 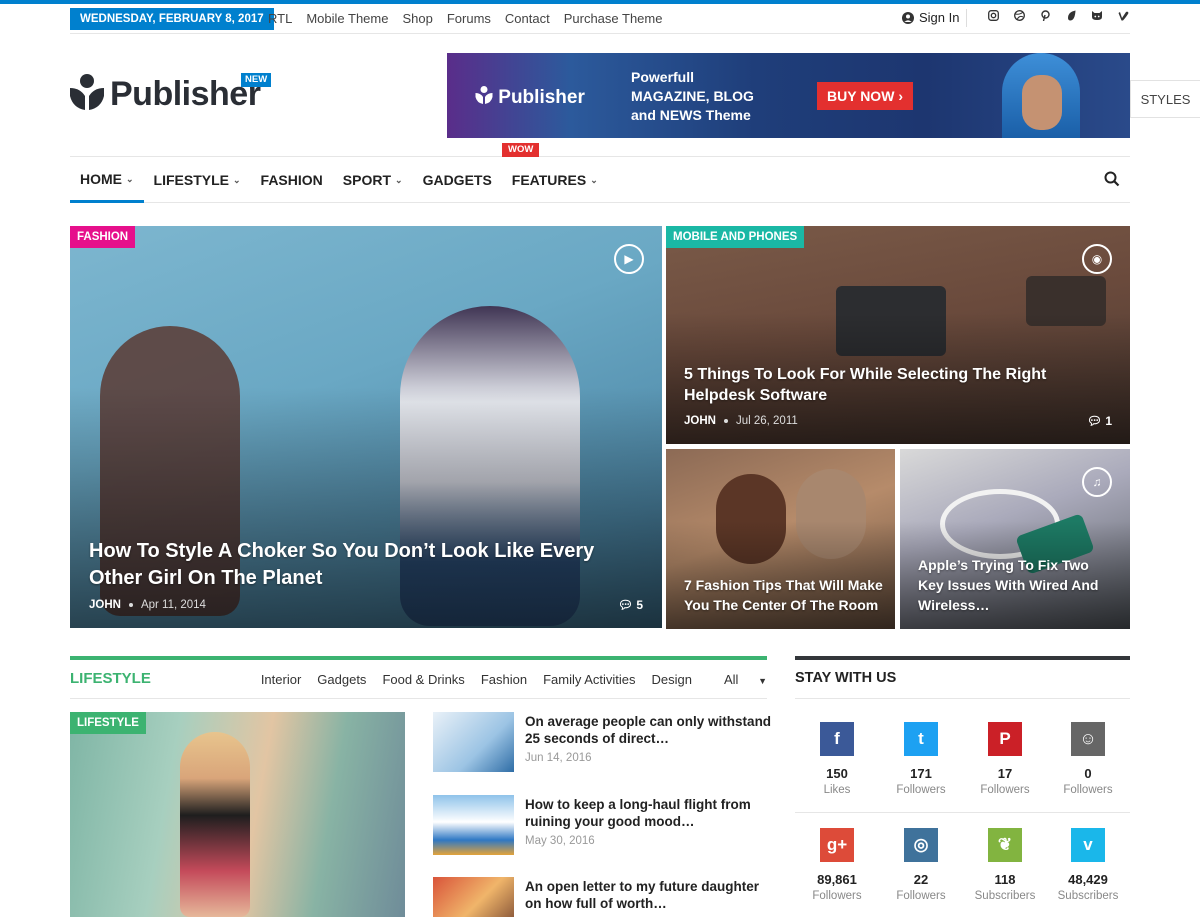 I want to click on section-title: LIFESTYLE, so click(x=110, y=678).